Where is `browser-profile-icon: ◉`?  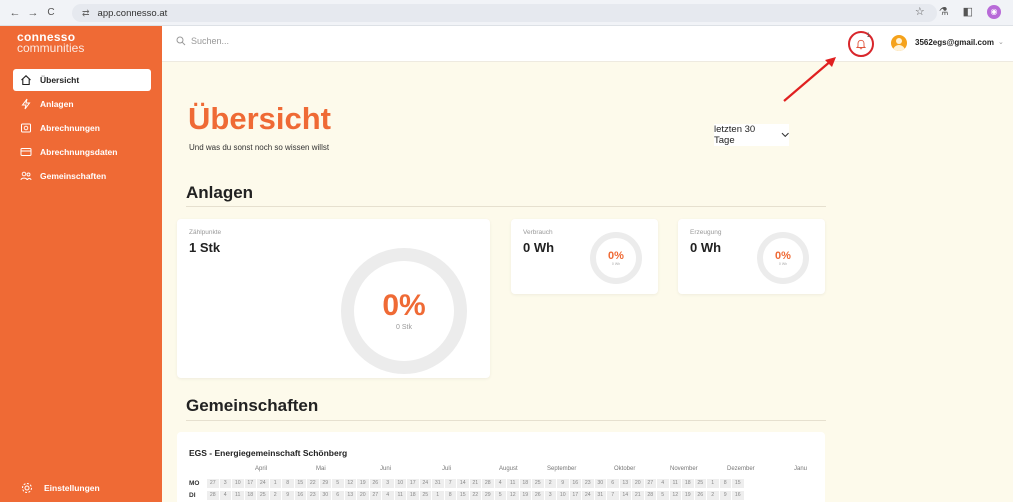 browser-profile-icon: ◉ is located at coordinates (994, 12).